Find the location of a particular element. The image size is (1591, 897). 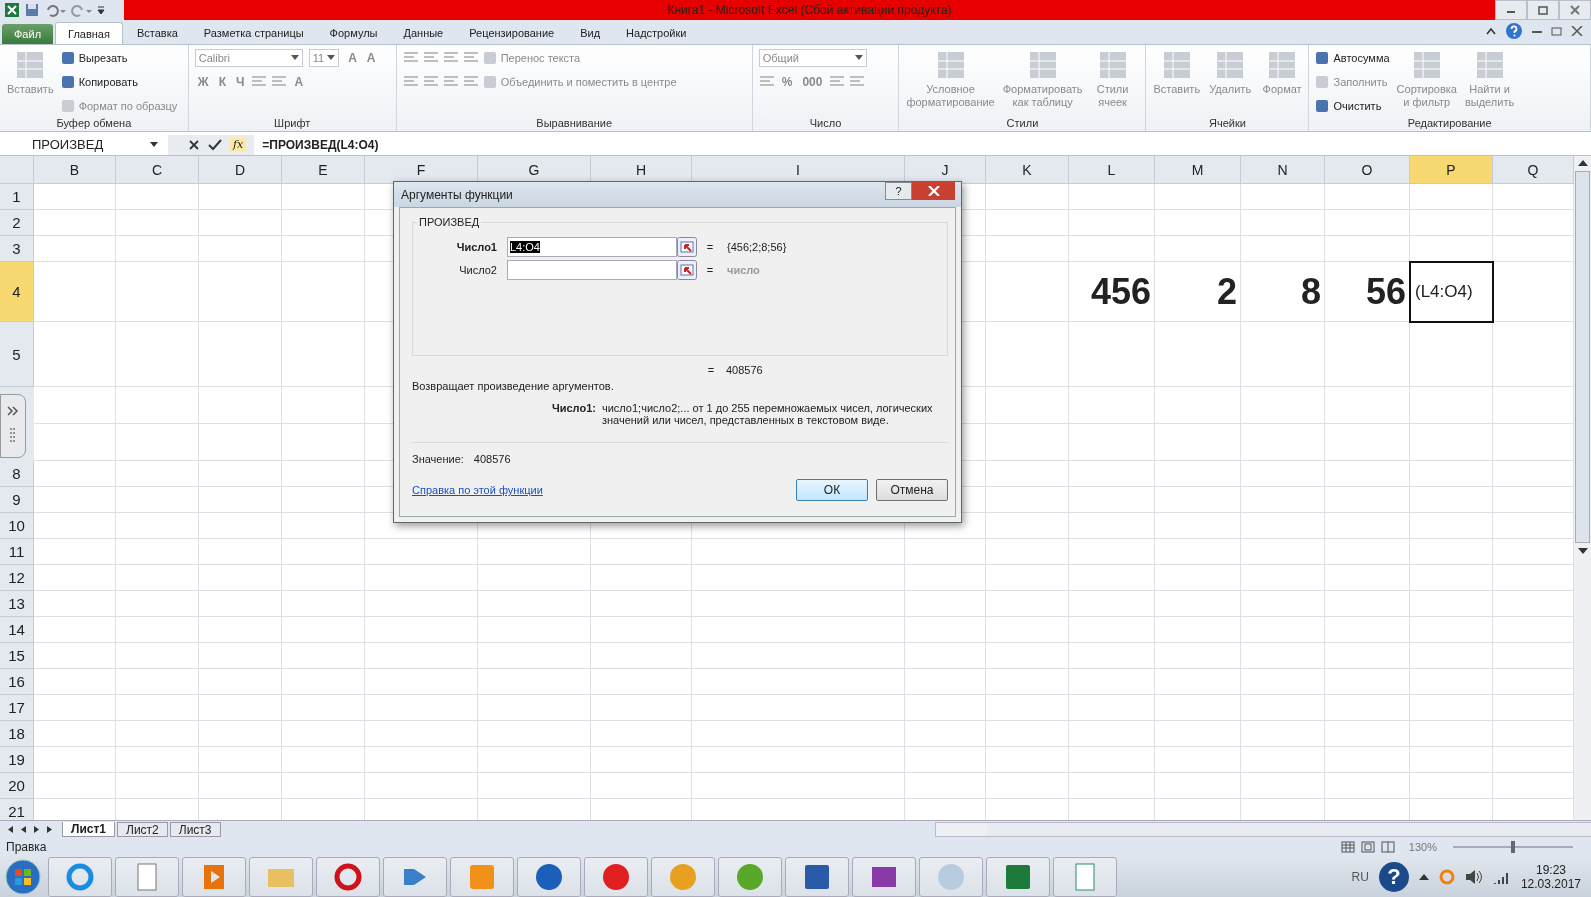

row-header: 9 is located at coordinates (17, 500).